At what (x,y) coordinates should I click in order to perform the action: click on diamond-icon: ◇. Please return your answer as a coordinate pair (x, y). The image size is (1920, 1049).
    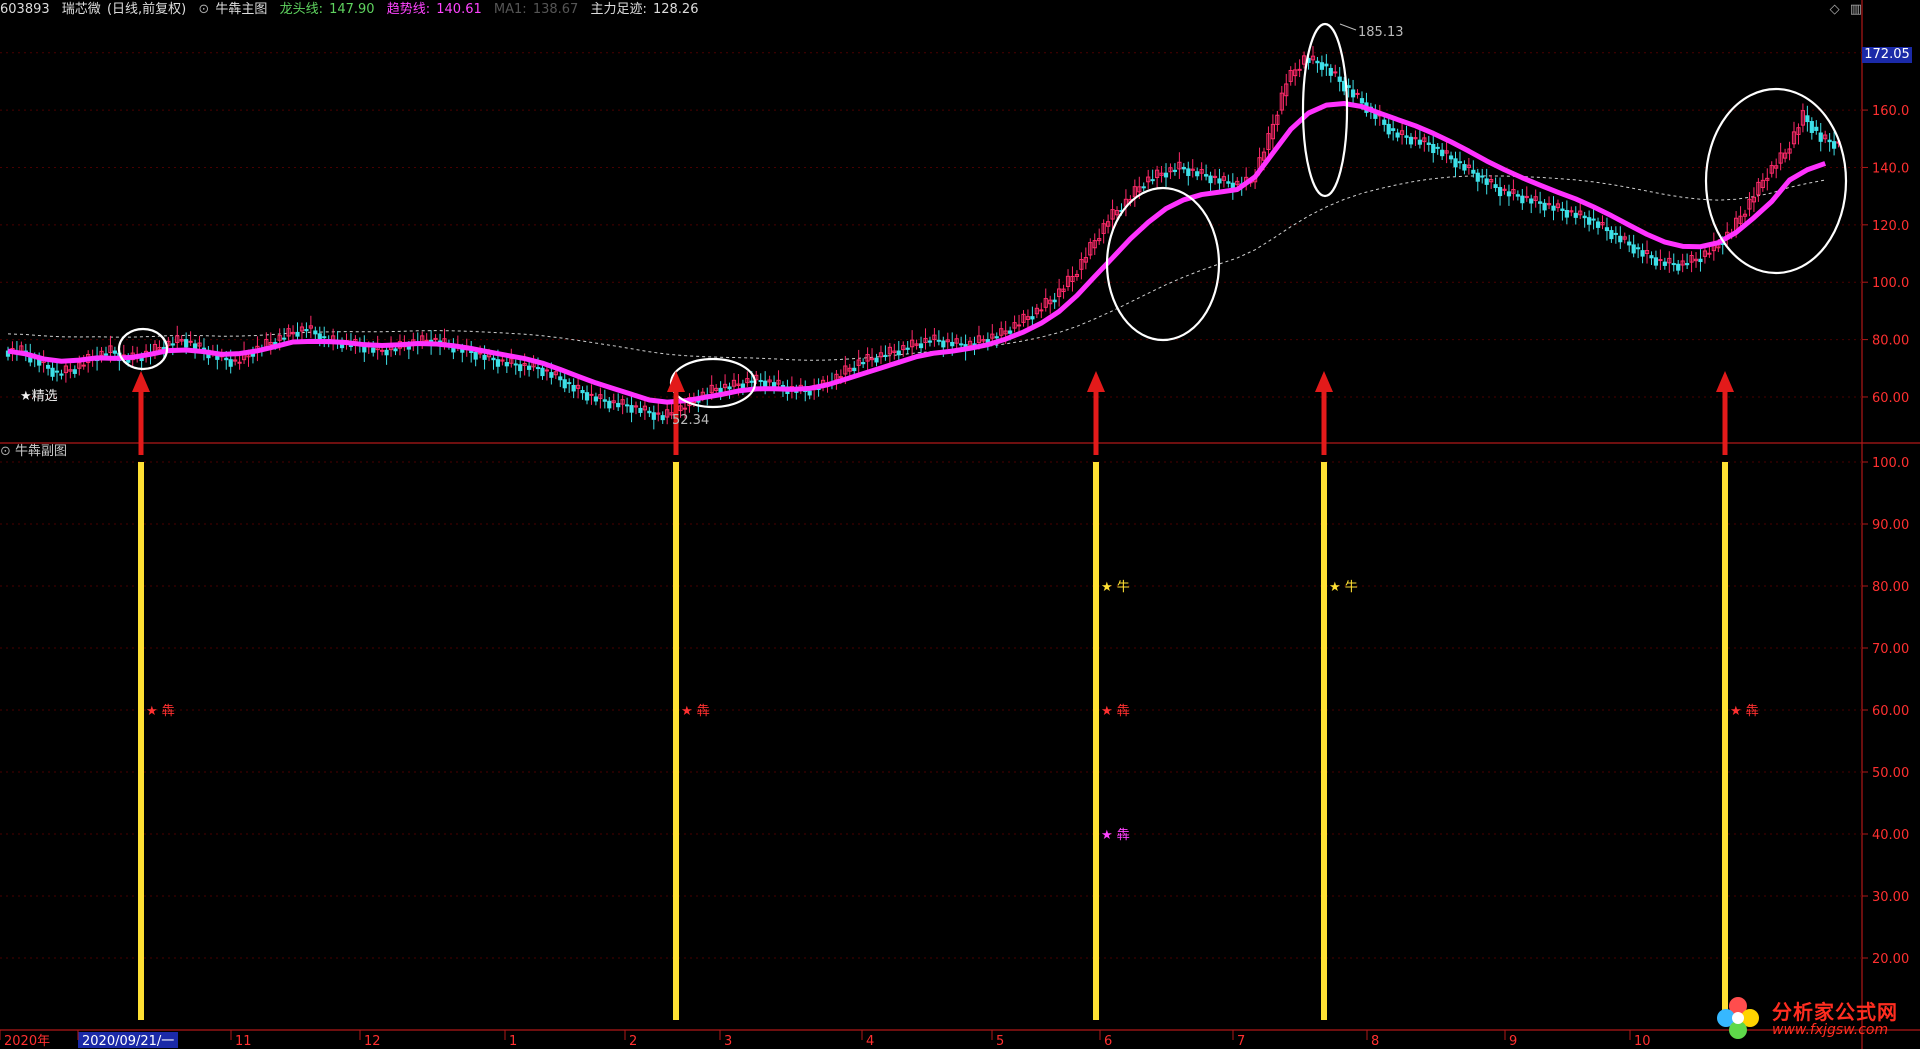
    Looking at the image, I should click on (1835, 9).